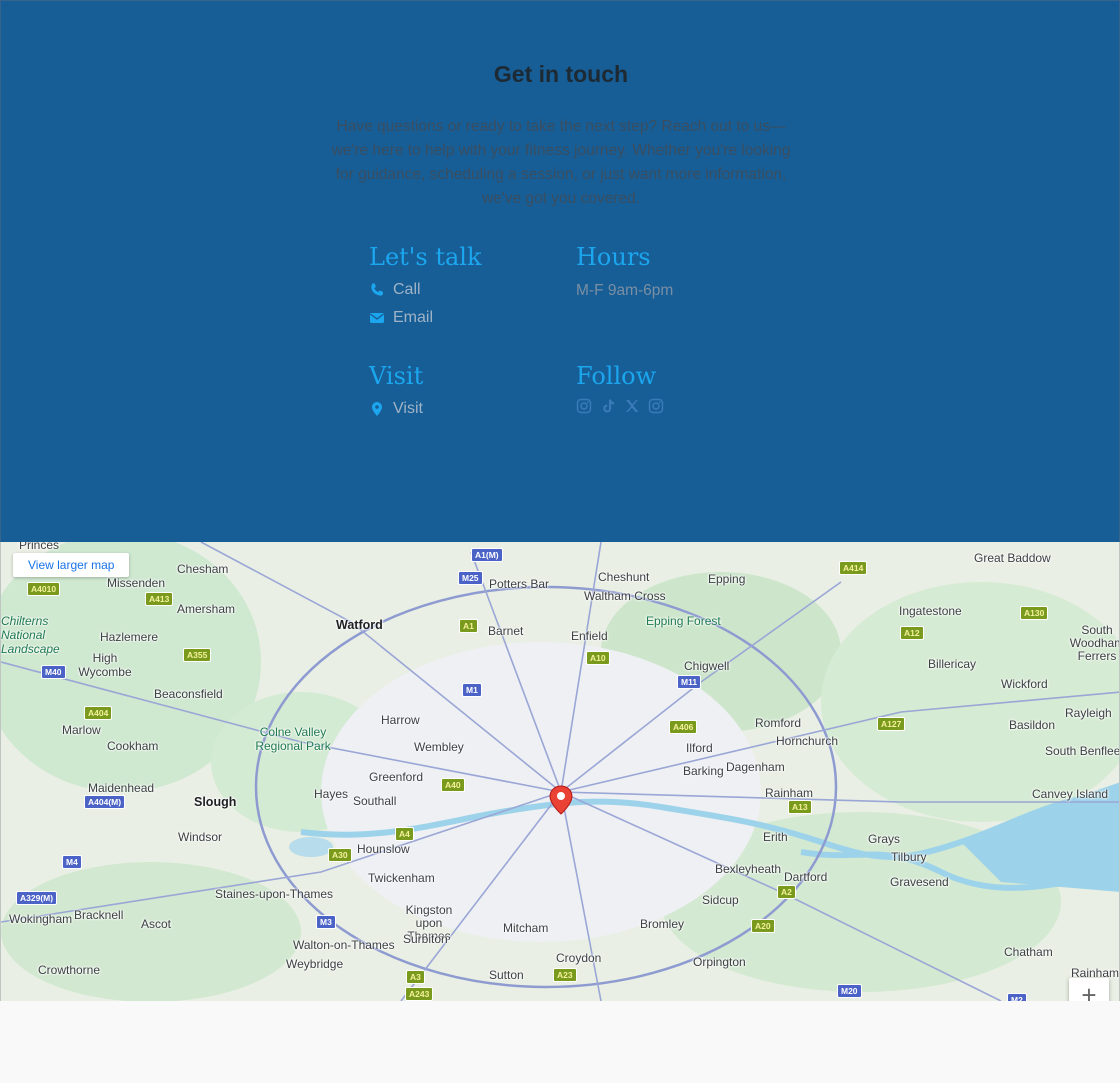 This screenshot has width=1120, height=1083. I want to click on place-label: Orpington, so click(719, 962).